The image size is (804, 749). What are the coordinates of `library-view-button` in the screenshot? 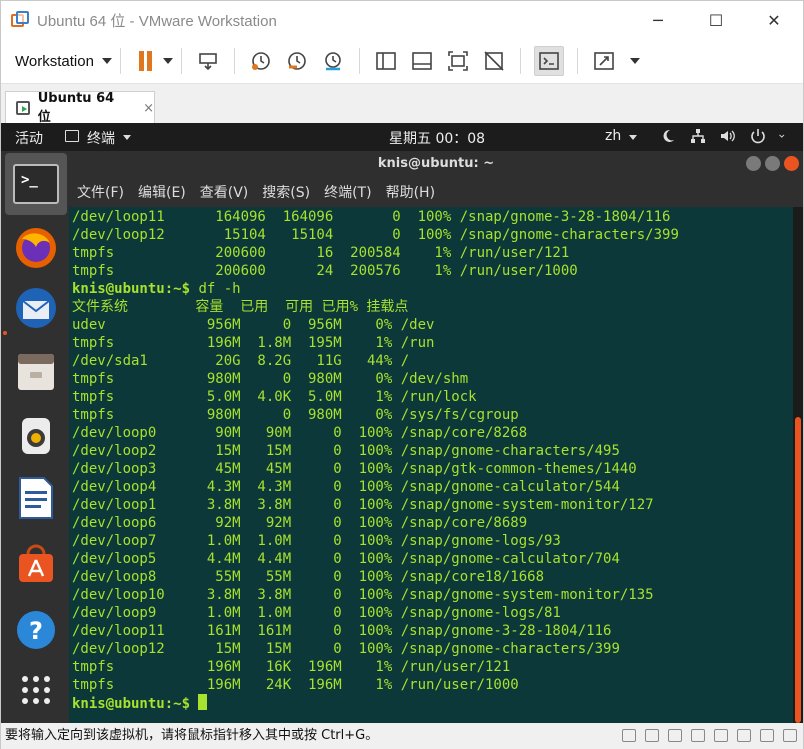 It's located at (386, 61).